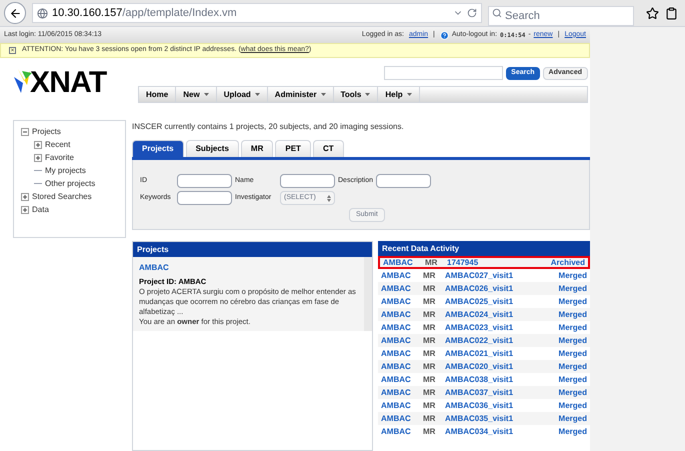 This screenshot has width=685, height=451. I want to click on activity-row: AMBAC MR AMBAC020_visit1 Merged, so click(484, 366).